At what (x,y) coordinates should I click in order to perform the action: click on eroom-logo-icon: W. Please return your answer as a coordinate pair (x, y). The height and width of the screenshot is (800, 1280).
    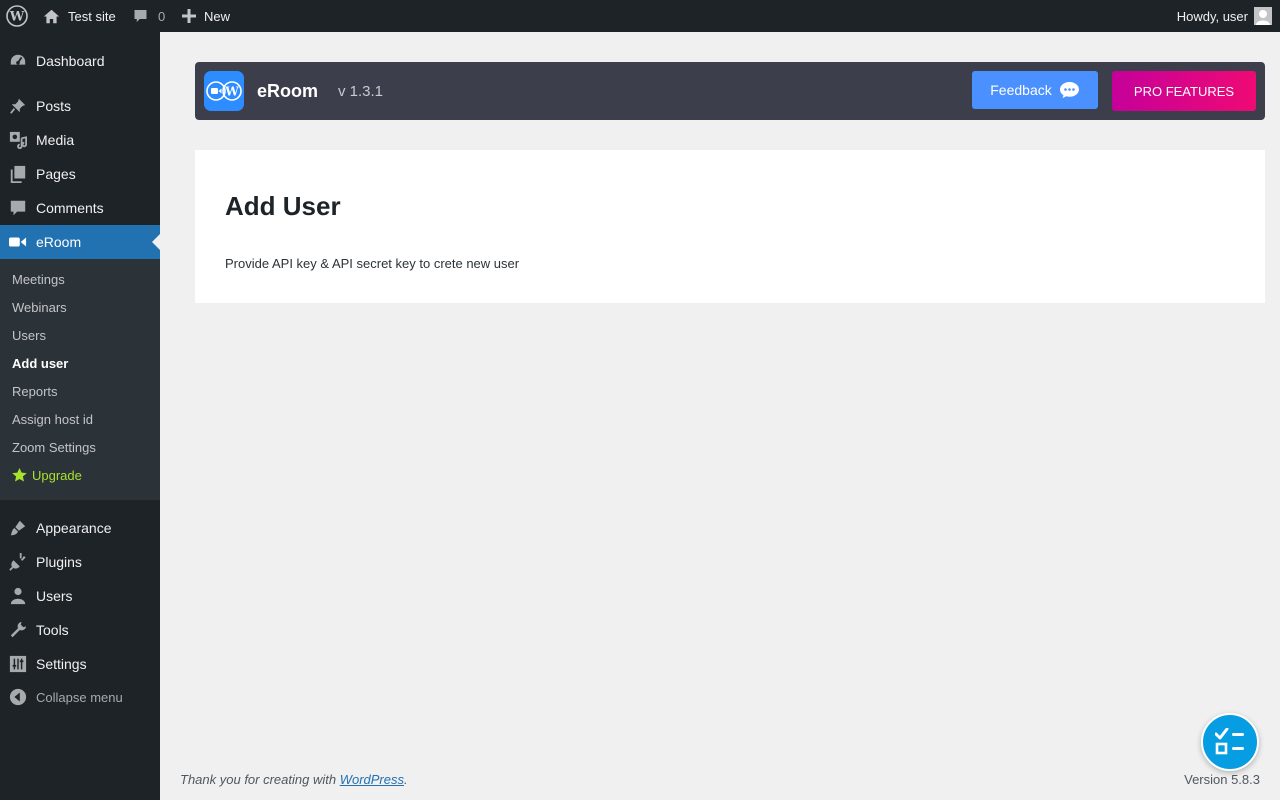
    Looking at the image, I should click on (224, 91).